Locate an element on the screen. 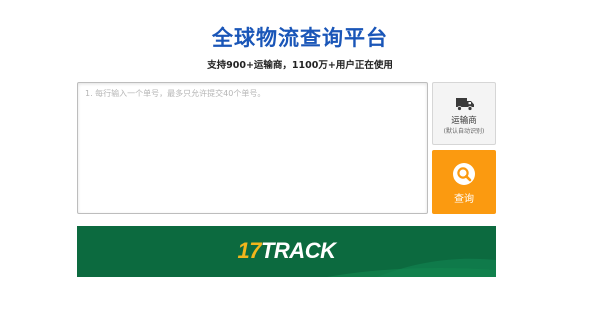  search-label: 查询 is located at coordinates (464, 199).